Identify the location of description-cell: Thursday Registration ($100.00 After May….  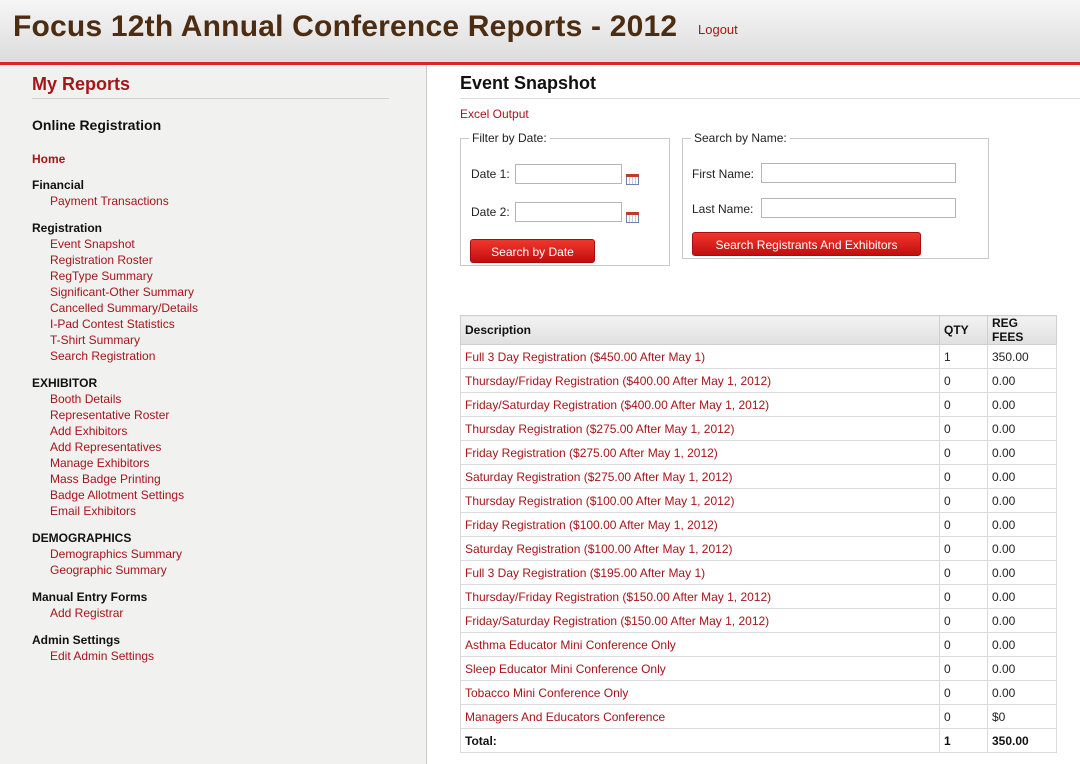
(700, 500).